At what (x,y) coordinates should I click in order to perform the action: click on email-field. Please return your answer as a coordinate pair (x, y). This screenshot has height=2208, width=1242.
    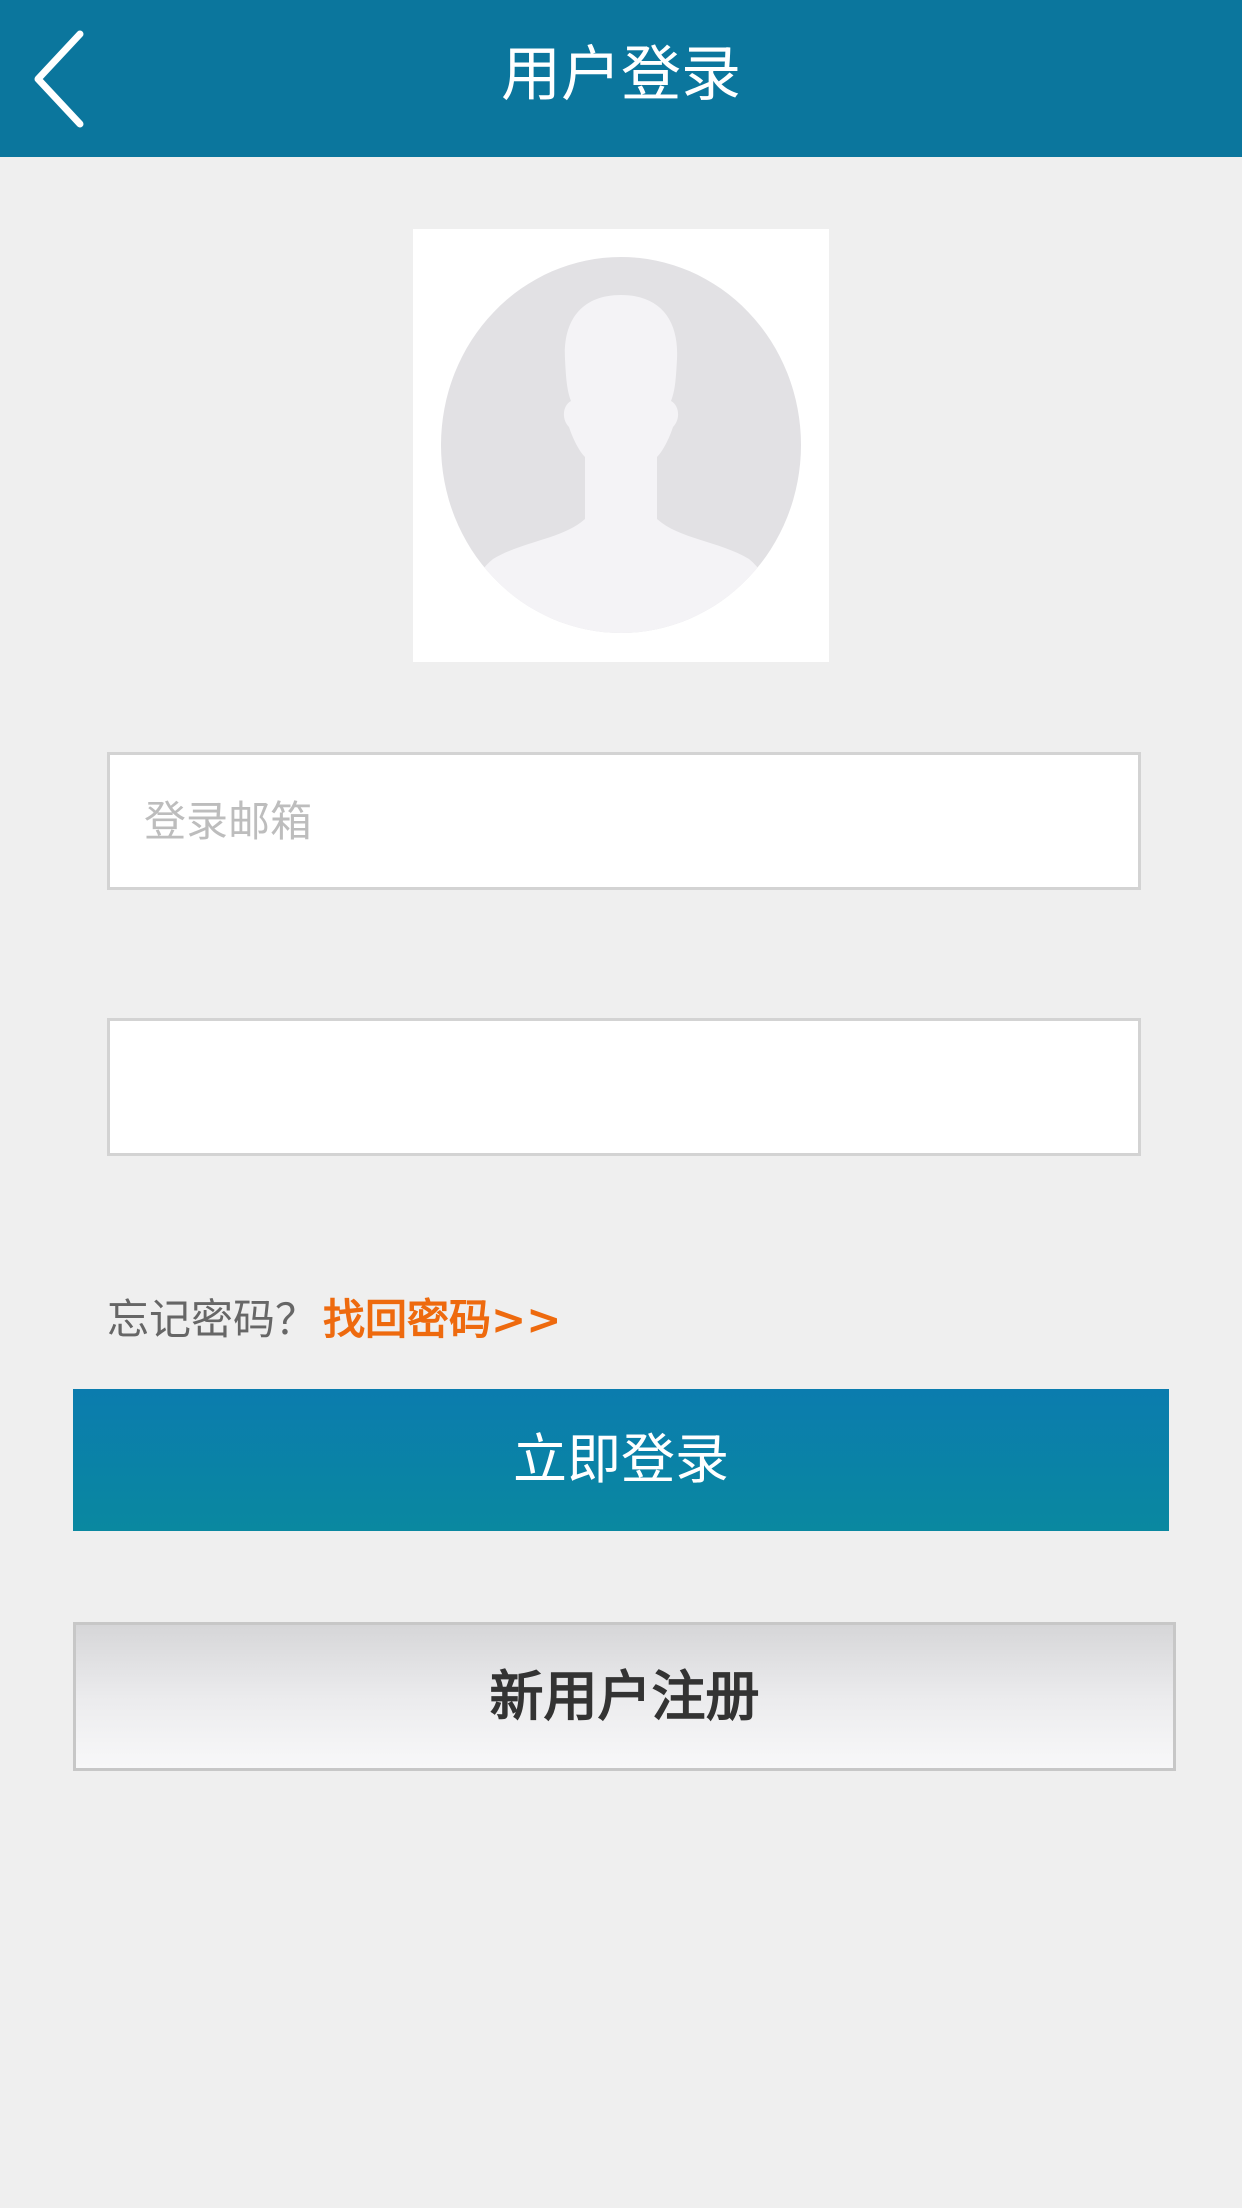
    Looking at the image, I should click on (624, 821).